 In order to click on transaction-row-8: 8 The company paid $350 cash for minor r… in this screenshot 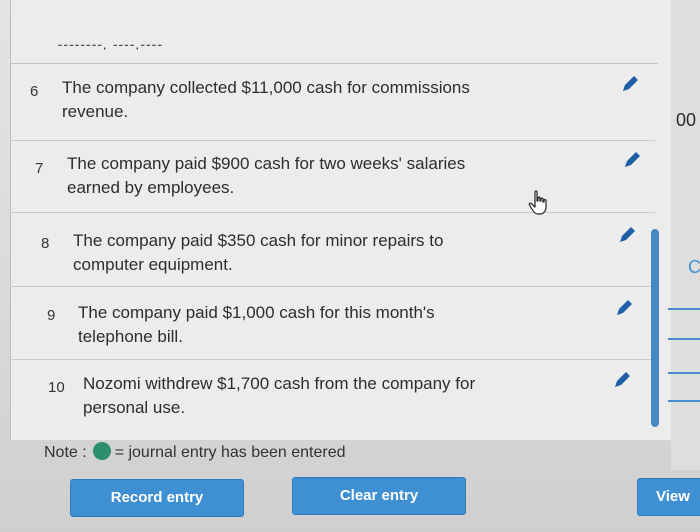, I will do `click(332, 250)`.